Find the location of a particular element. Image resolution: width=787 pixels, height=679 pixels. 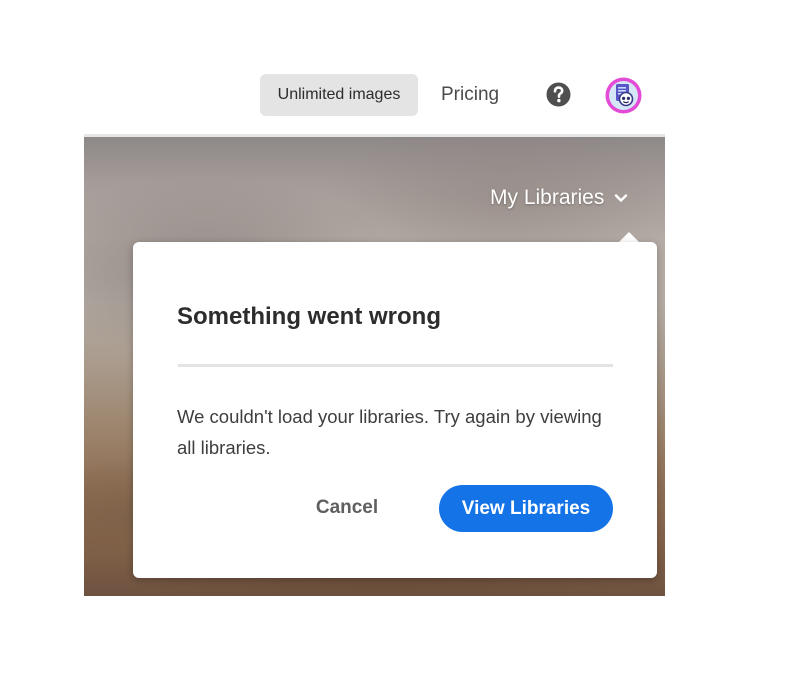

dialog-divider is located at coordinates (395, 365).